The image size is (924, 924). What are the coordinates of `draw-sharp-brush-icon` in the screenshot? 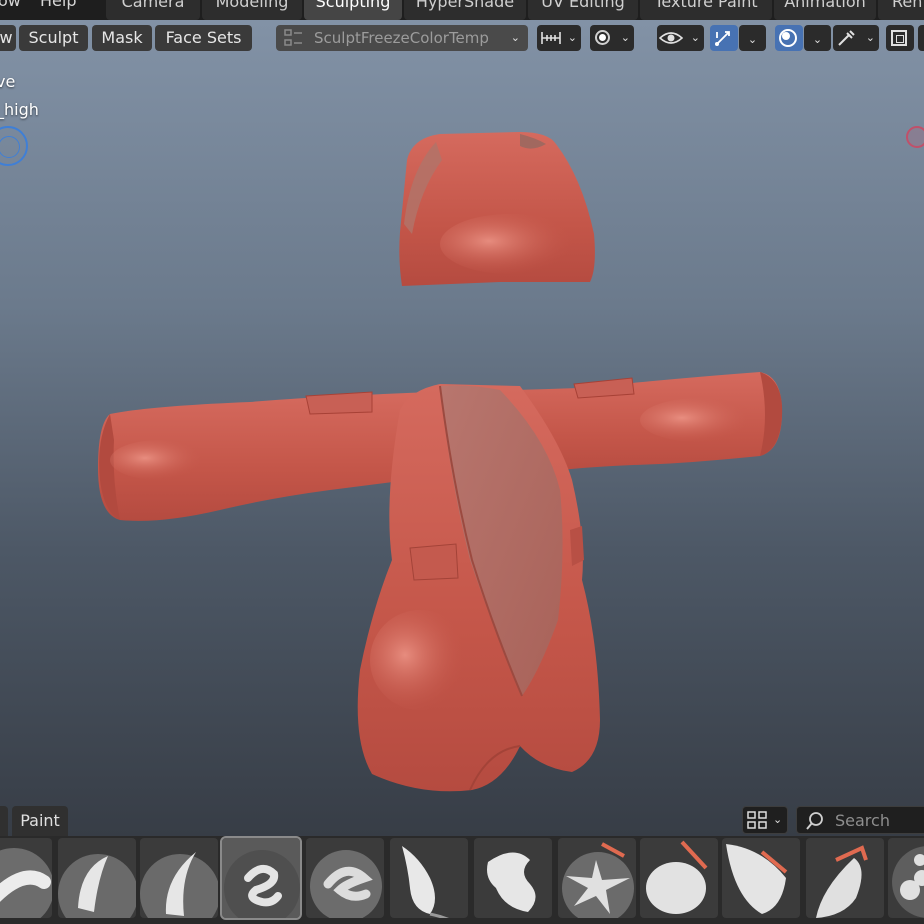 It's located at (179, 885).